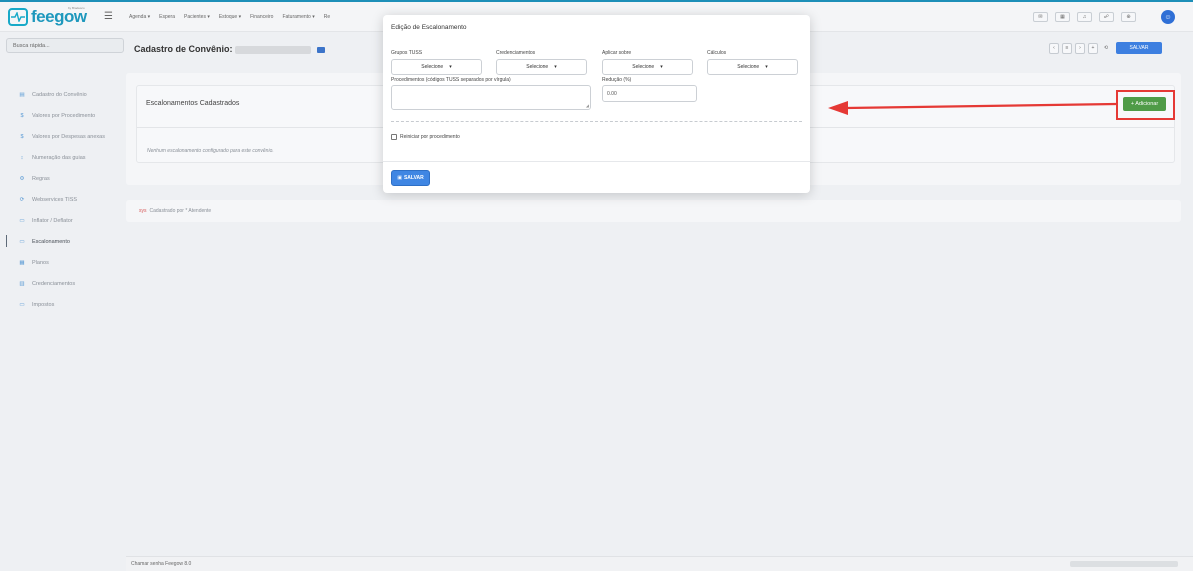 The width and height of the screenshot is (1193, 571). I want to click on sidebar-item-label: Valores por Despesas anexas, so click(68, 136).